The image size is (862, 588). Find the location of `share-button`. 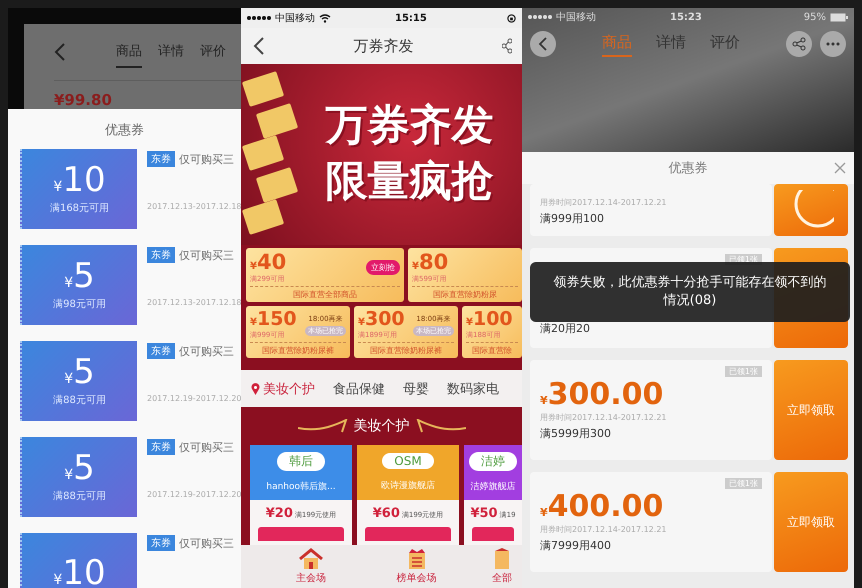

share-button is located at coordinates (799, 43).